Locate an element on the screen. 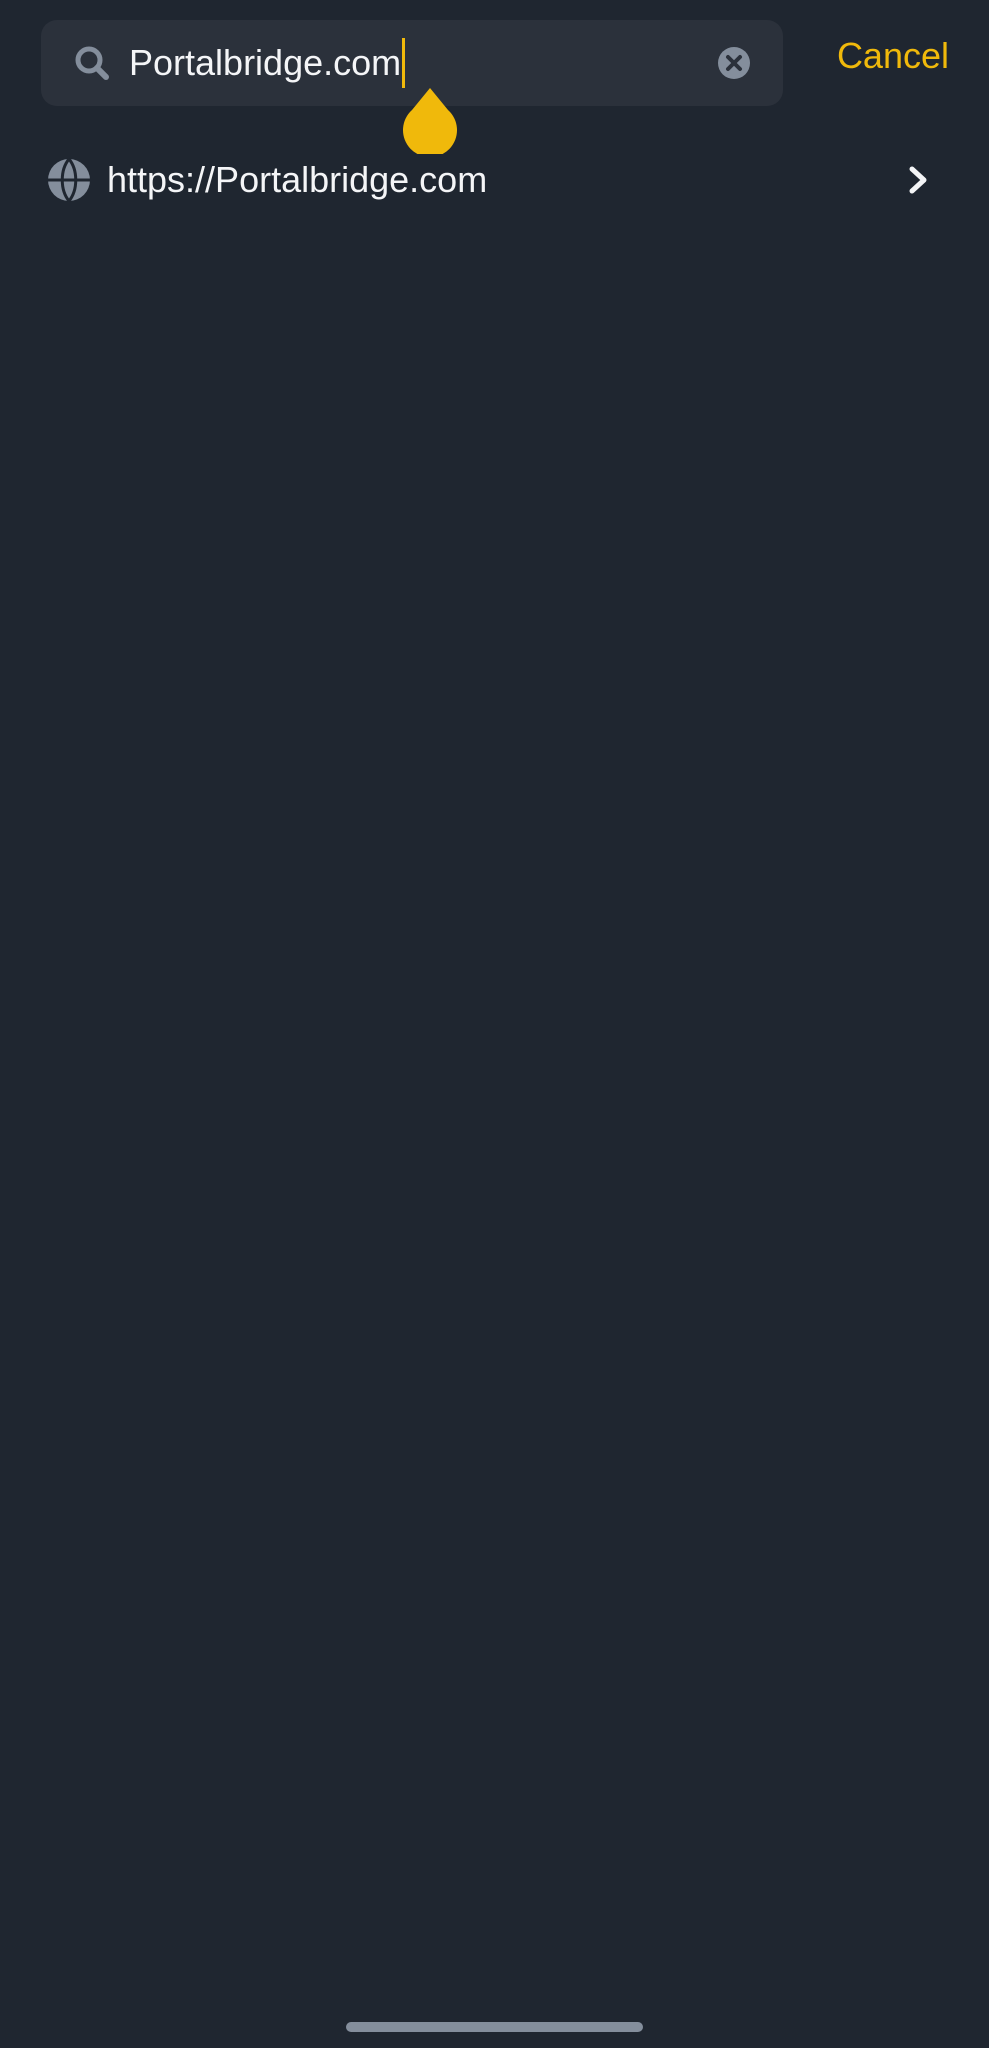 The width and height of the screenshot is (989, 2048). clear-icon is located at coordinates (734, 63).